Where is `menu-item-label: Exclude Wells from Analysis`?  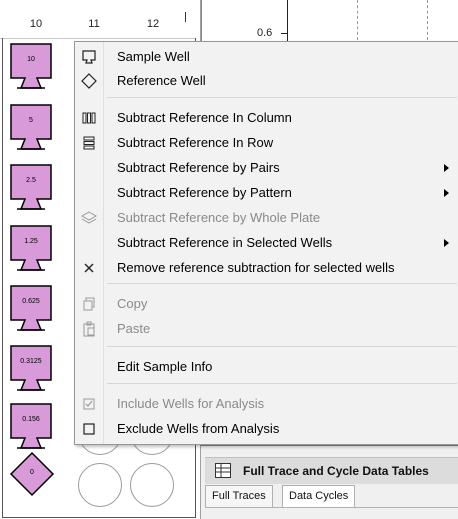
menu-item-label: Exclude Wells from Analysis is located at coordinates (198, 428).